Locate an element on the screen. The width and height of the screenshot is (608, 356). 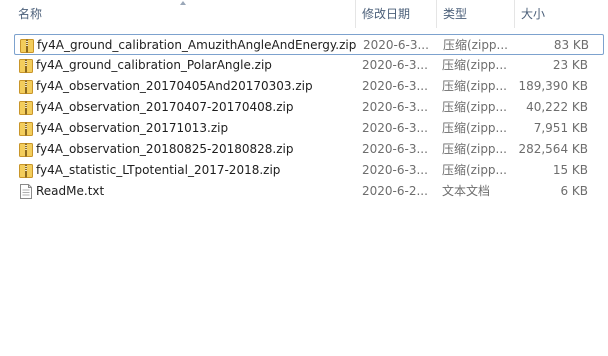
file-size: 282,564 KB is located at coordinates (553, 149).